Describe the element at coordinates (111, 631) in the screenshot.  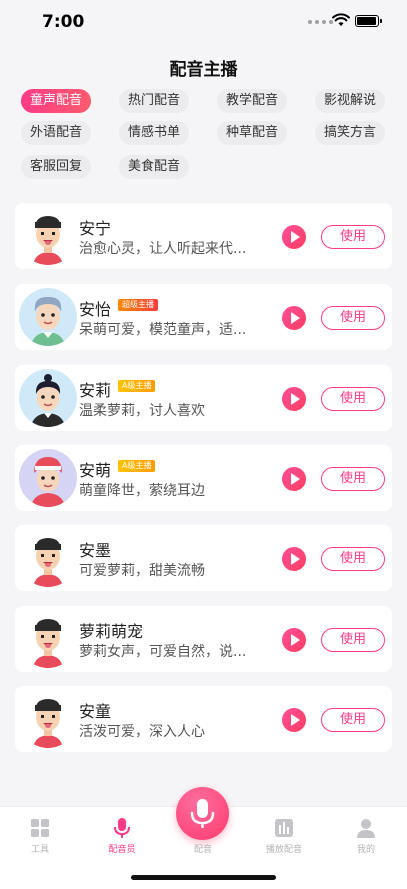
I see `voice-name: 萝莉萌宠` at that location.